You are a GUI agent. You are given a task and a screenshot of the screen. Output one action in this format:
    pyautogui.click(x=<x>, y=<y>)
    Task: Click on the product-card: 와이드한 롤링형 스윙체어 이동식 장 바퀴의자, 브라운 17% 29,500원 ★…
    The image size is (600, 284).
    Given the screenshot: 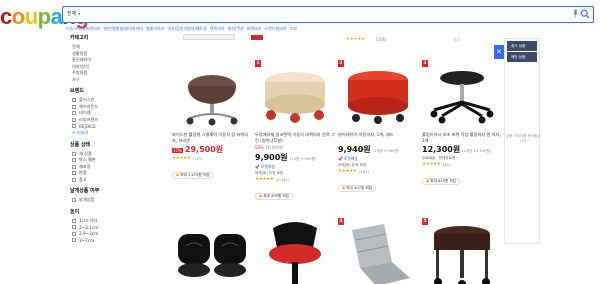 What is the action you would take?
    pyautogui.click(x=212, y=120)
    